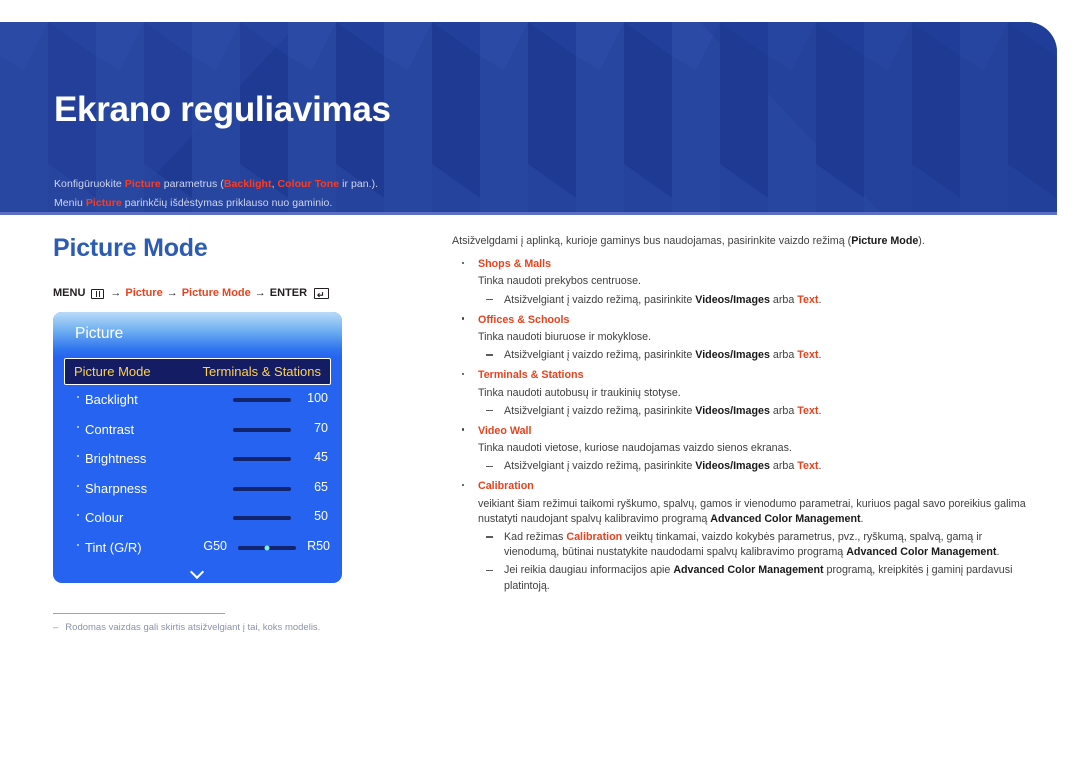 This screenshot has width=1080, height=763. What do you see at coordinates (318, 545) in the screenshot?
I see `osd-tint-right-value: R50` at bounding box center [318, 545].